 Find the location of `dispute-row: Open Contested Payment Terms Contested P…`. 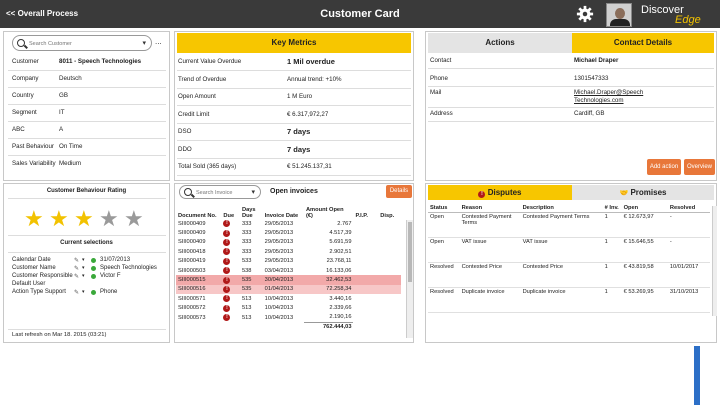

dispute-row: Open Contested Payment Terms Contested P… is located at coordinates (569, 225).